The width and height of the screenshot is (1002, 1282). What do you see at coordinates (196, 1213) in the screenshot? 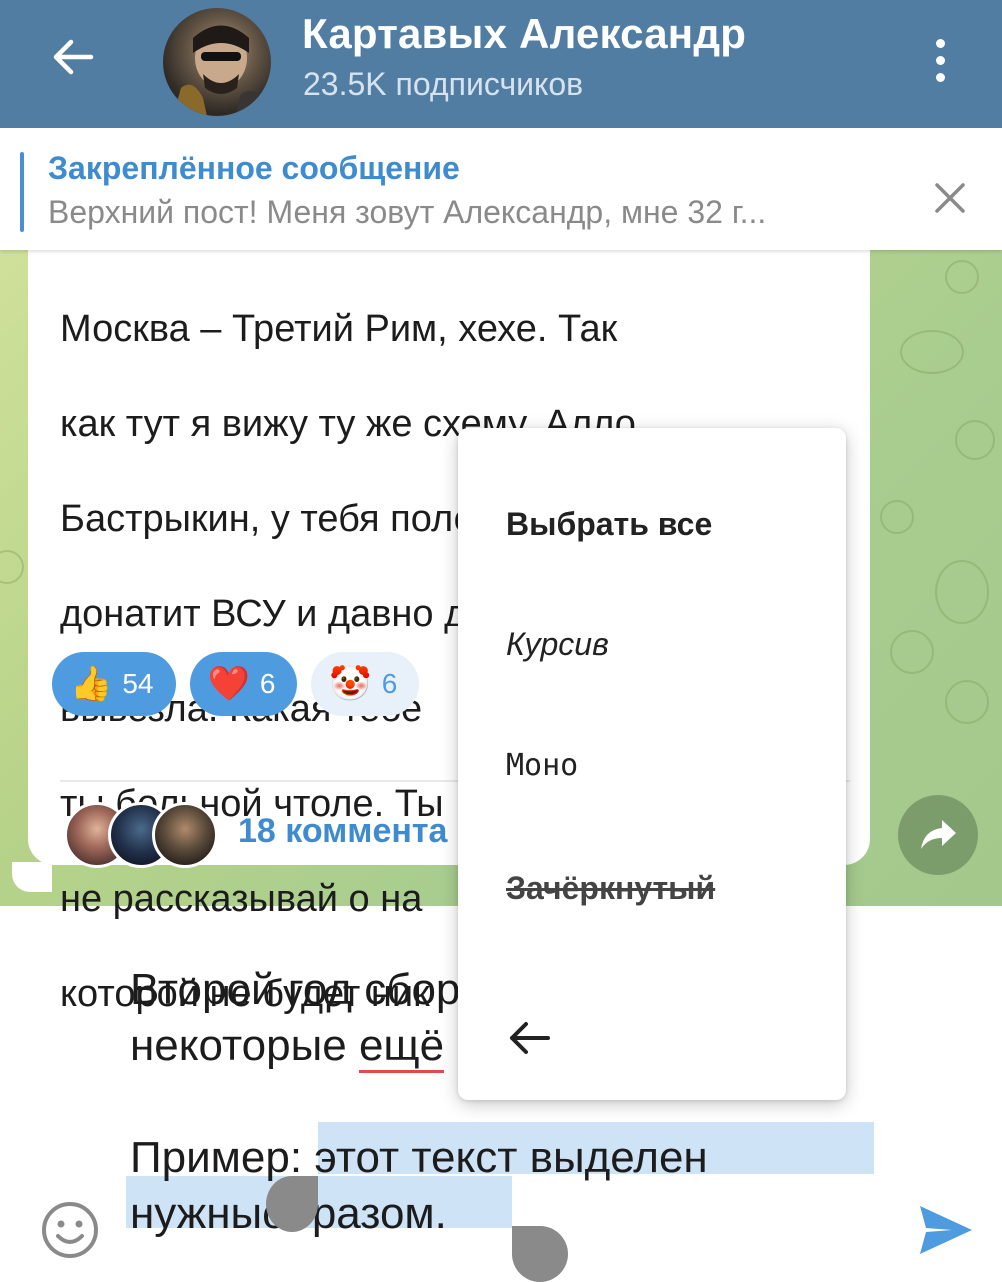
I see `selected-text: нужны` at bounding box center [196, 1213].